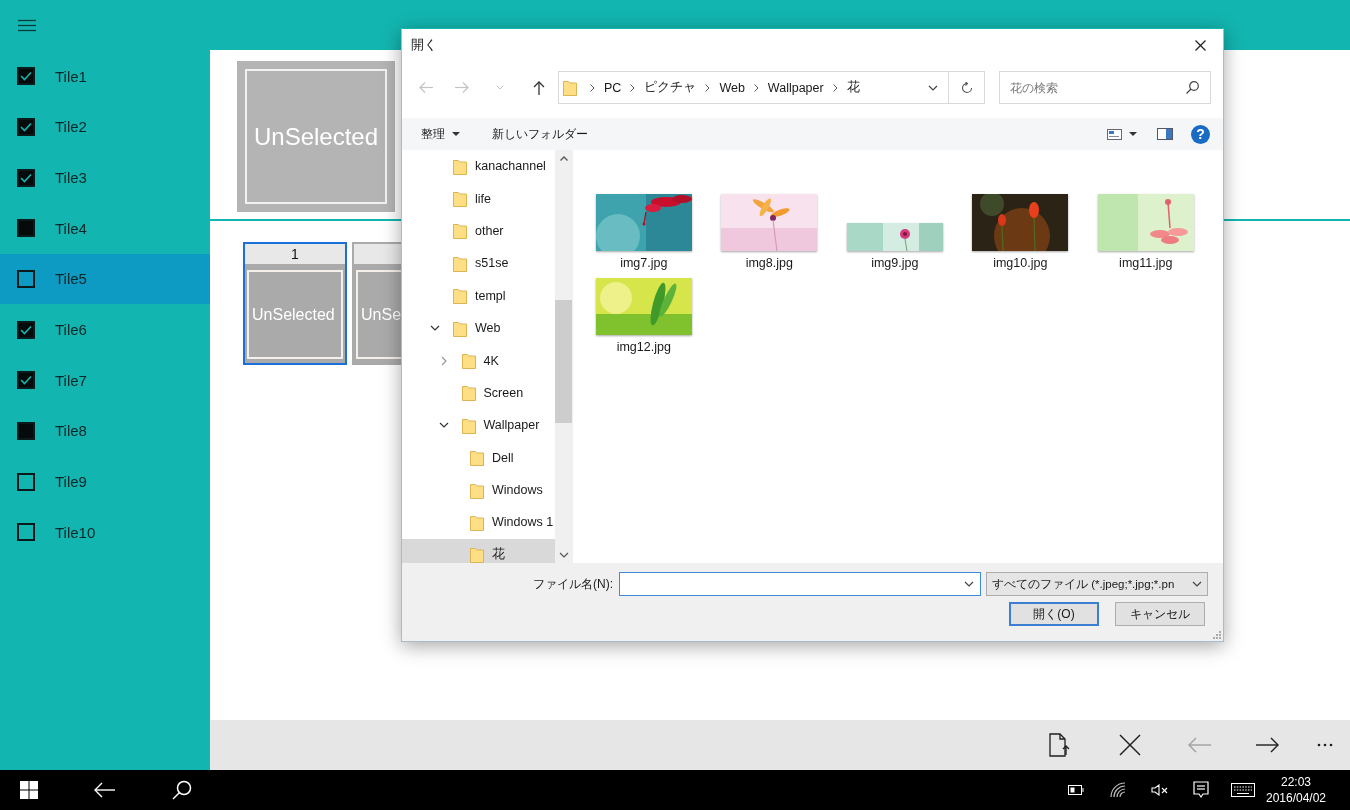 The height and width of the screenshot is (810, 1350). I want to click on breadcrumb-item: Web, so click(732, 87).